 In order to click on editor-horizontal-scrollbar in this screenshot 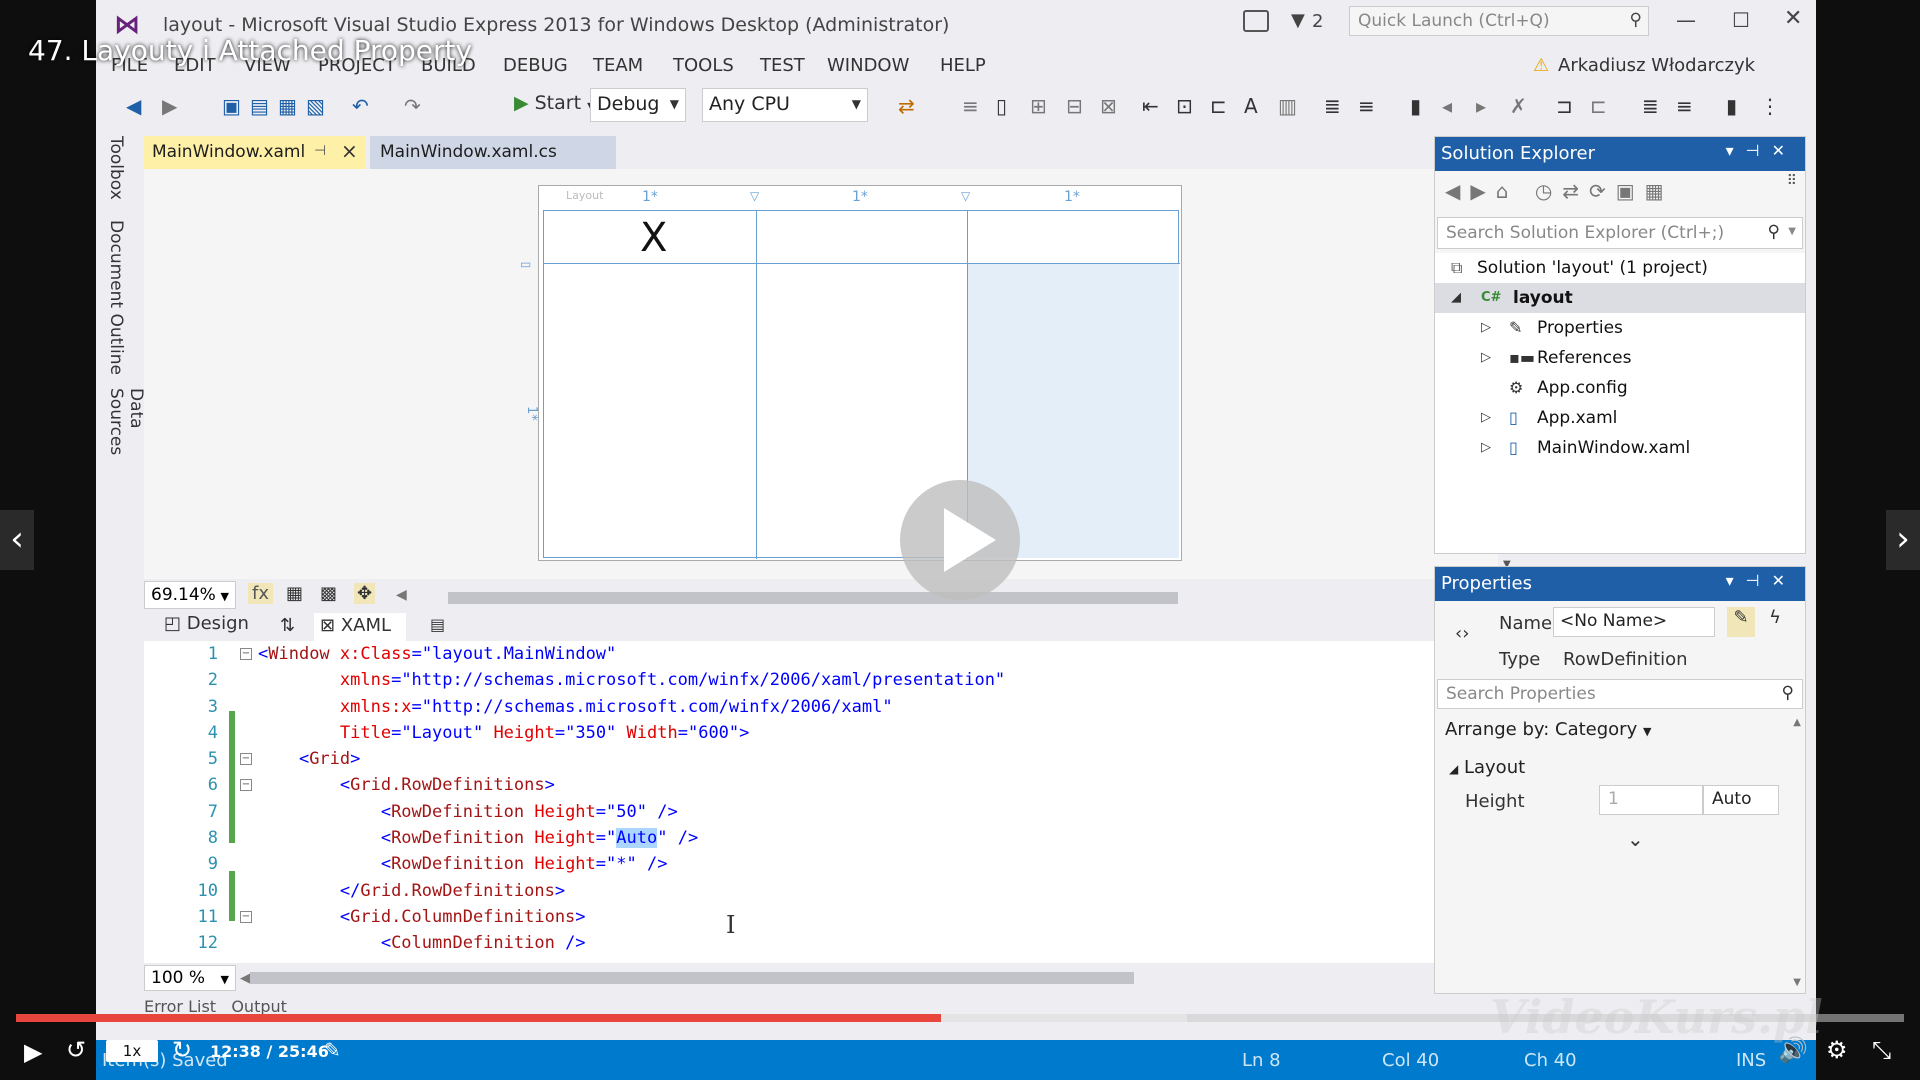, I will do `click(858, 978)`.